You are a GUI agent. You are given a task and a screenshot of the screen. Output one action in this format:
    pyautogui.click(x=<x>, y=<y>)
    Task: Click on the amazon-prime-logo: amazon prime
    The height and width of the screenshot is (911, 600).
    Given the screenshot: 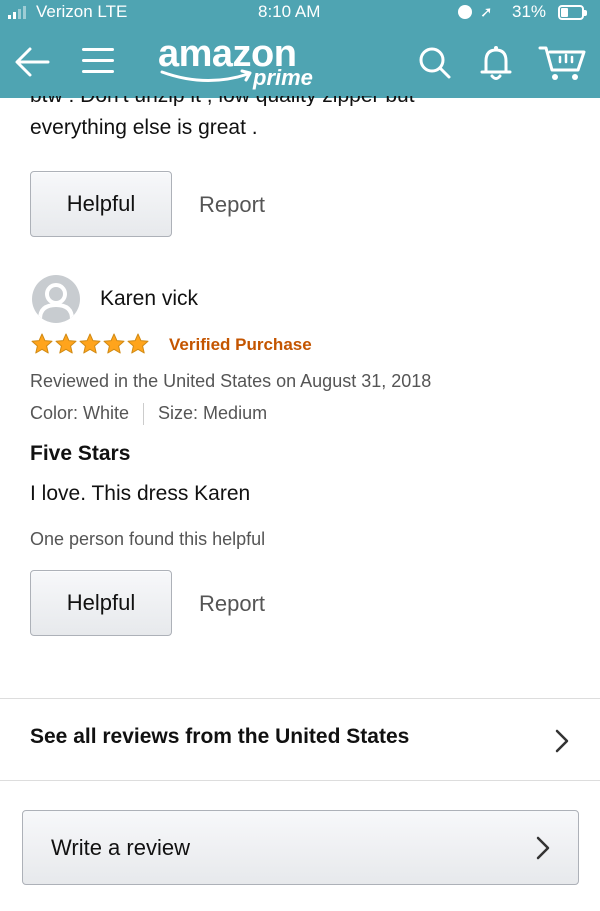 What is the action you would take?
    pyautogui.click(x=243, y=62)
    